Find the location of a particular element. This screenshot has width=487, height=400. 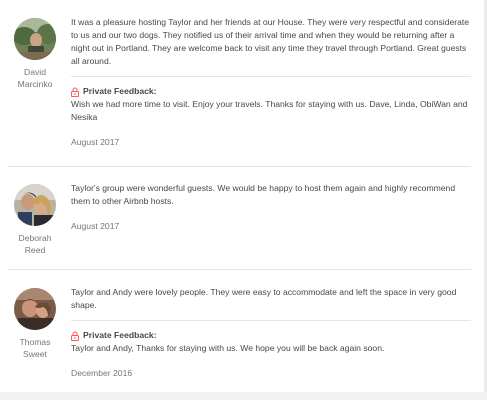

reviewer-name: Thomas Sweet is located at coordinates (35, 348).